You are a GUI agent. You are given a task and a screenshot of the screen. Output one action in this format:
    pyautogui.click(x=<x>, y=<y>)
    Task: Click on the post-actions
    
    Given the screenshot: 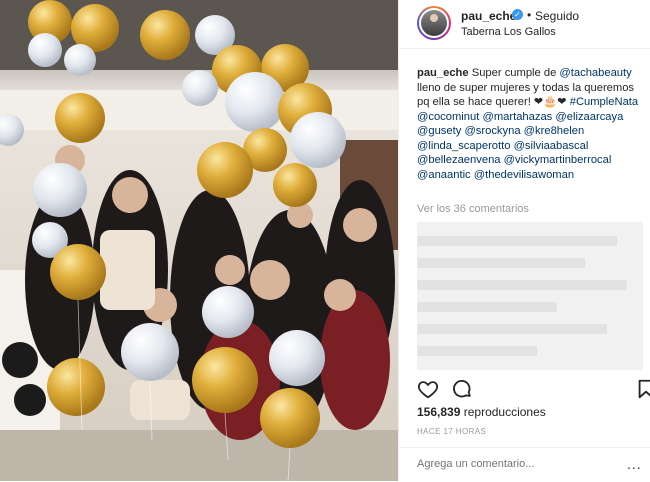 What is the action you would take?
    pyautogui.click(x=524, y=390)
    